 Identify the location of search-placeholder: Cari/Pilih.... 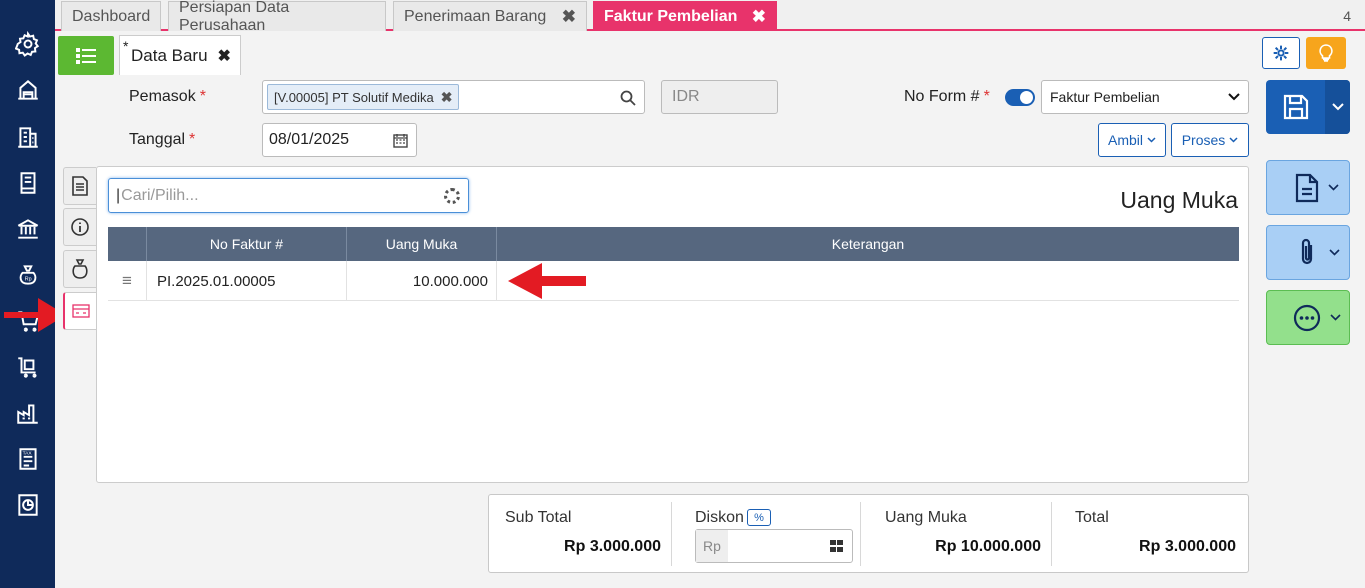
(160, 195).